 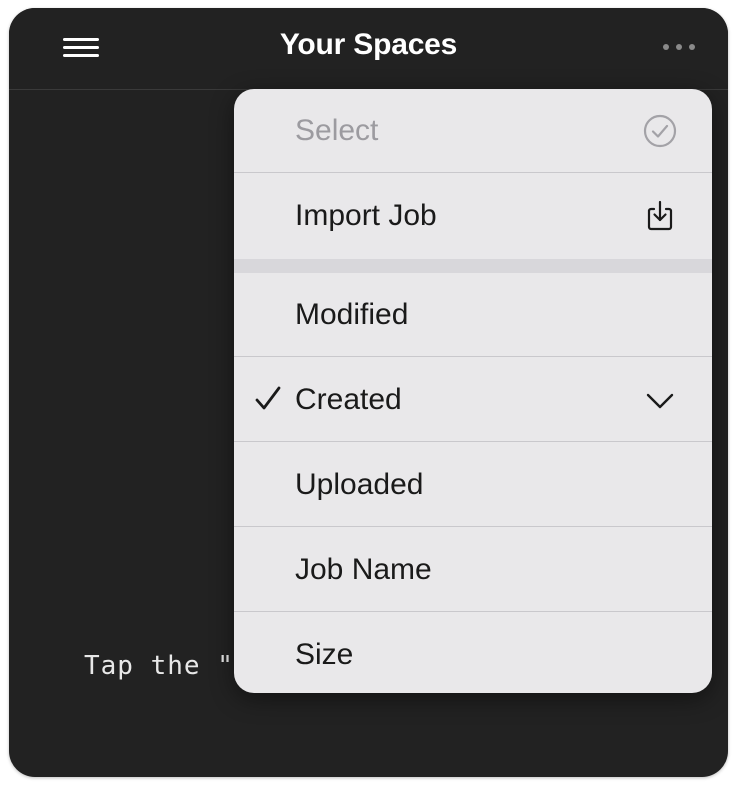 What do you see at coordinates (352, 314) in the screenshot?
I see `menu-item-label: Modified` at bounding box center [352, 314].